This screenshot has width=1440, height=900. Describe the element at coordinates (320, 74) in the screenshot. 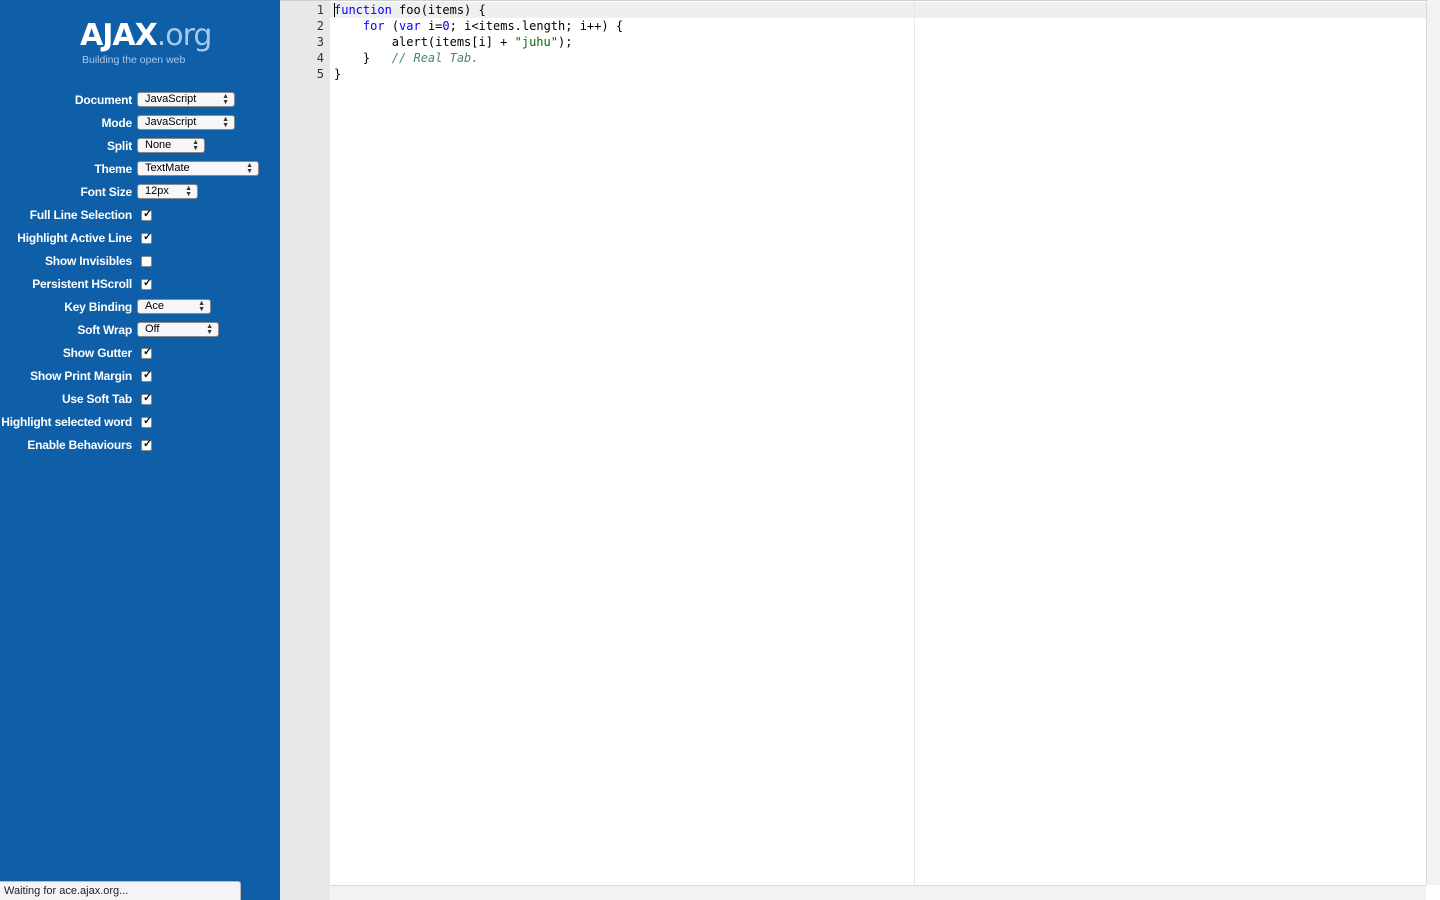

I see `line-number: 5` at that location.